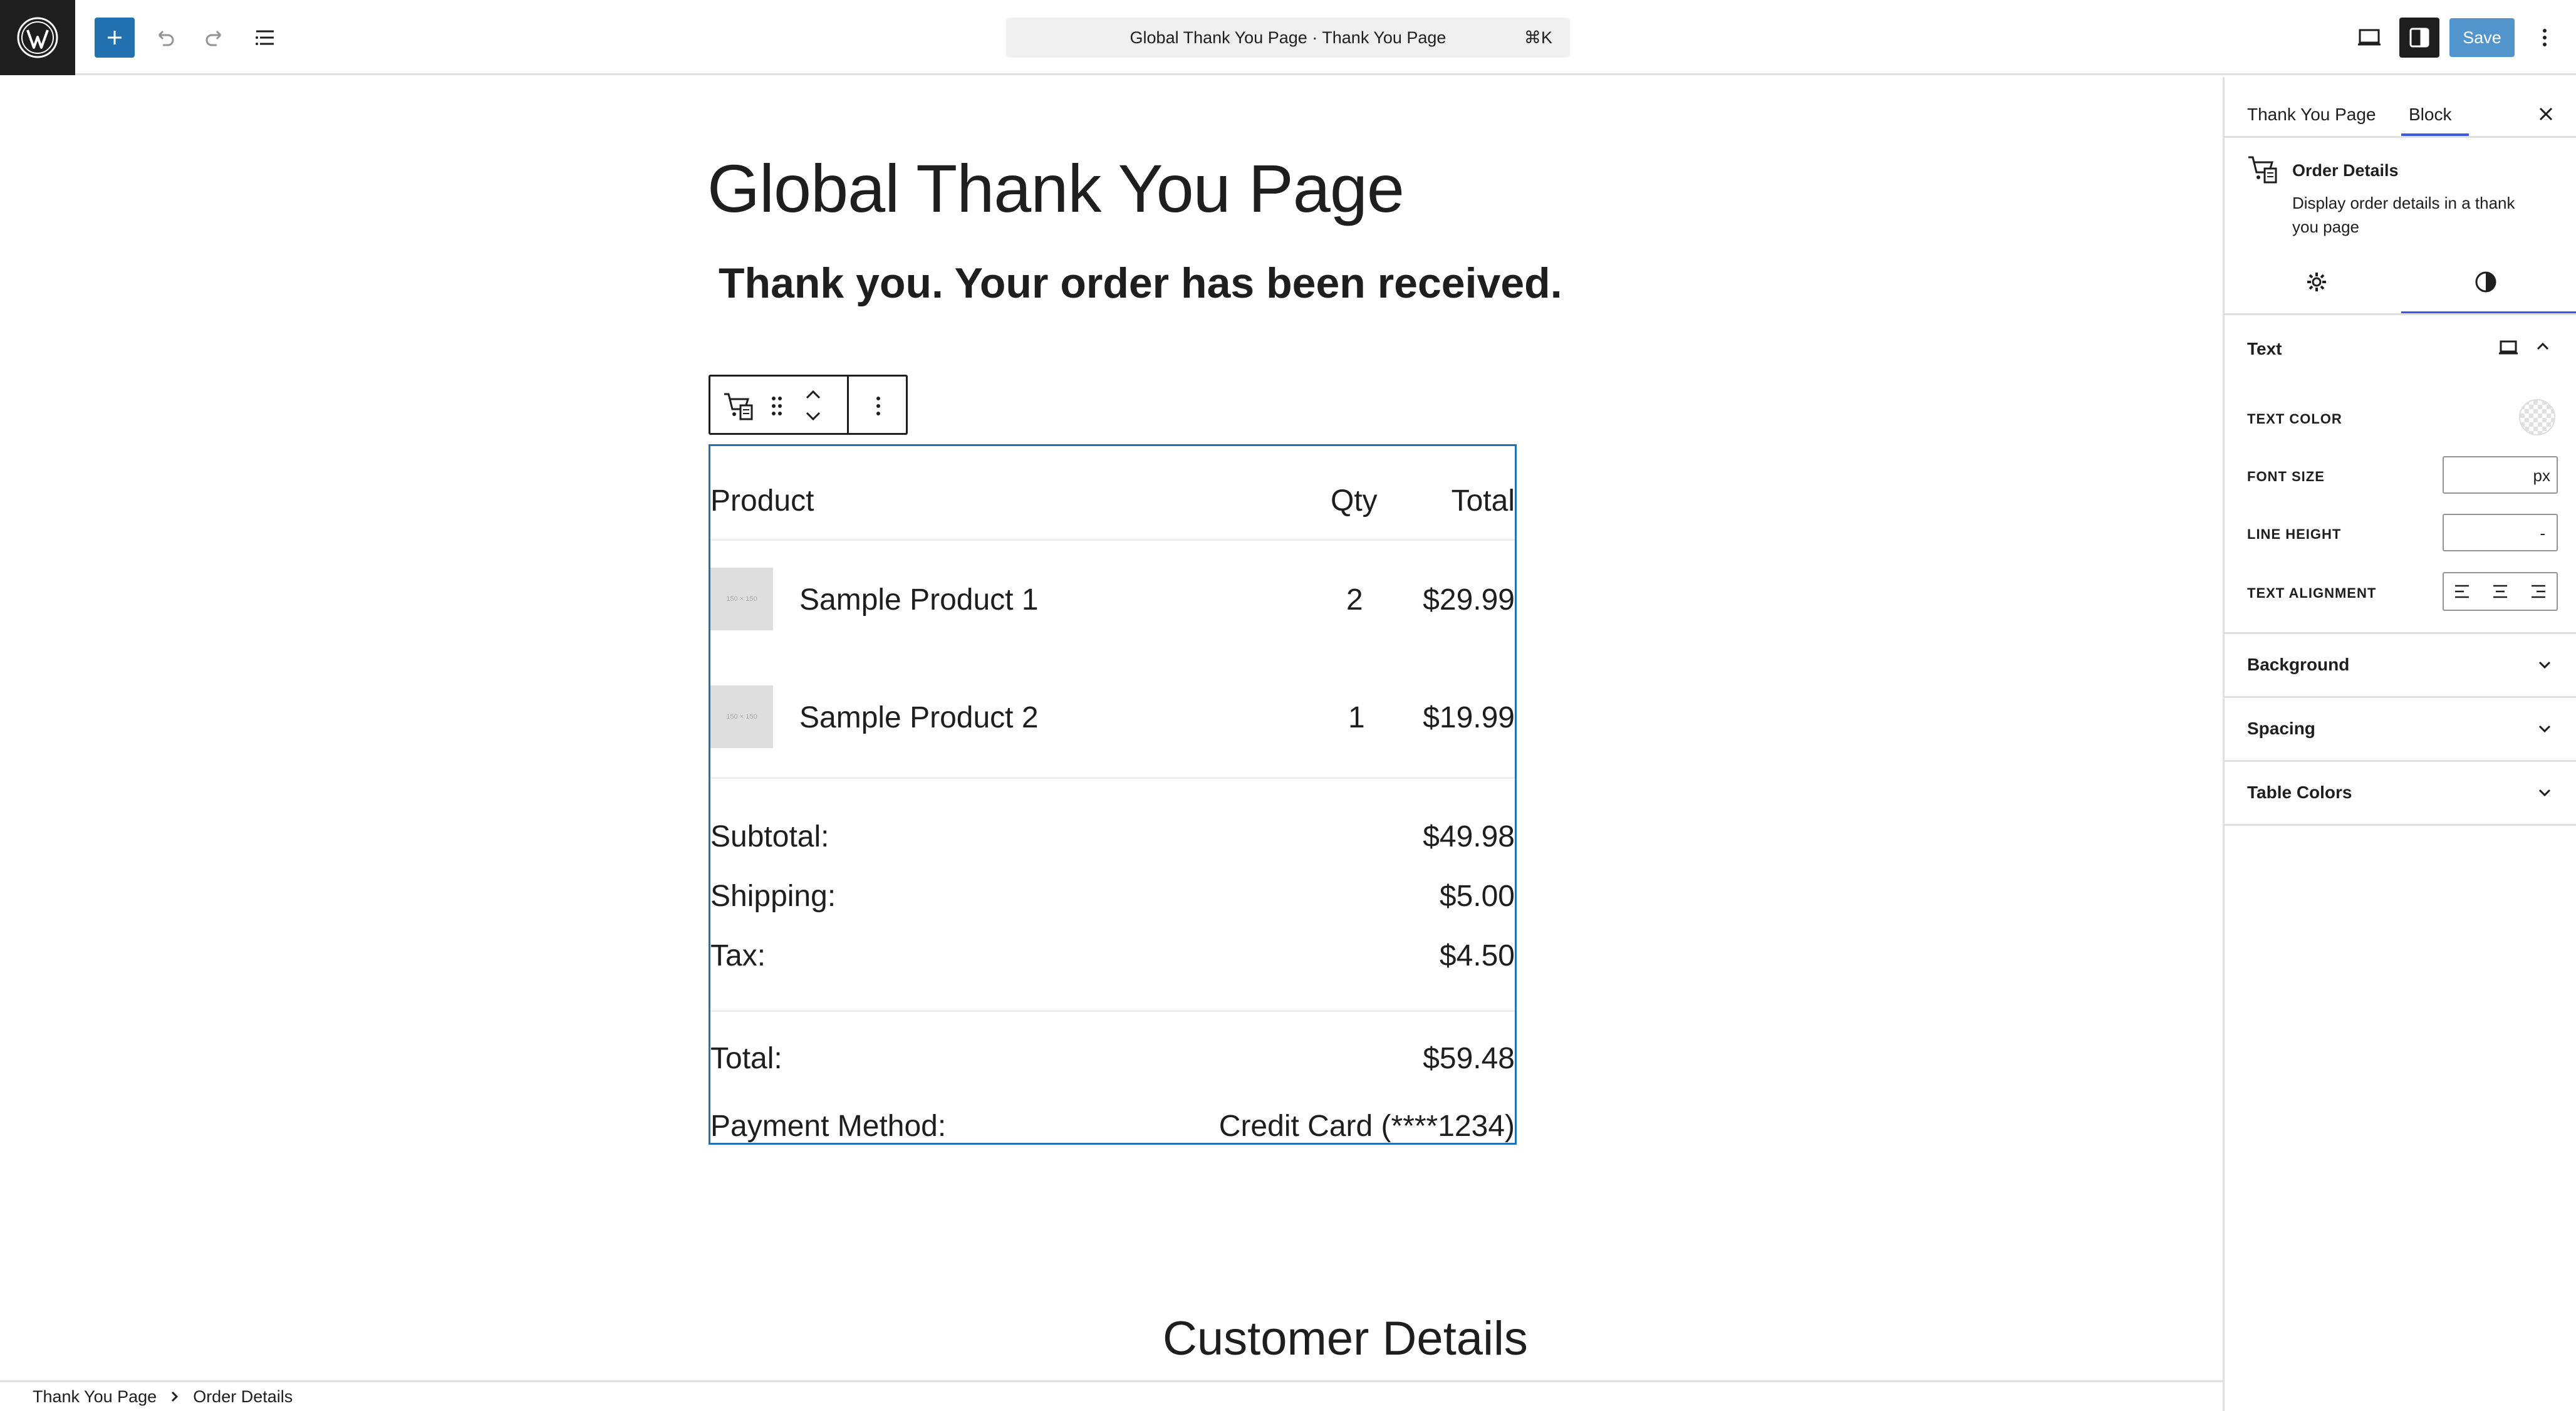 This screenshot has height=1411, width=2576. I want to click on line-height-value: -, so click(2542, 533).